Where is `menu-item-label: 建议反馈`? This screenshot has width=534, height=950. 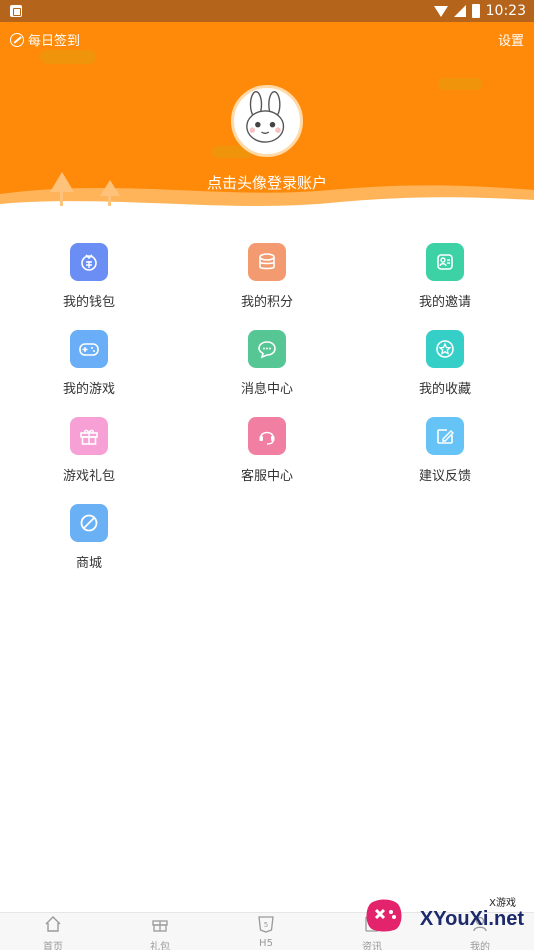
menu-item-label: 建议反馈 is located at coordinates (444, 476).